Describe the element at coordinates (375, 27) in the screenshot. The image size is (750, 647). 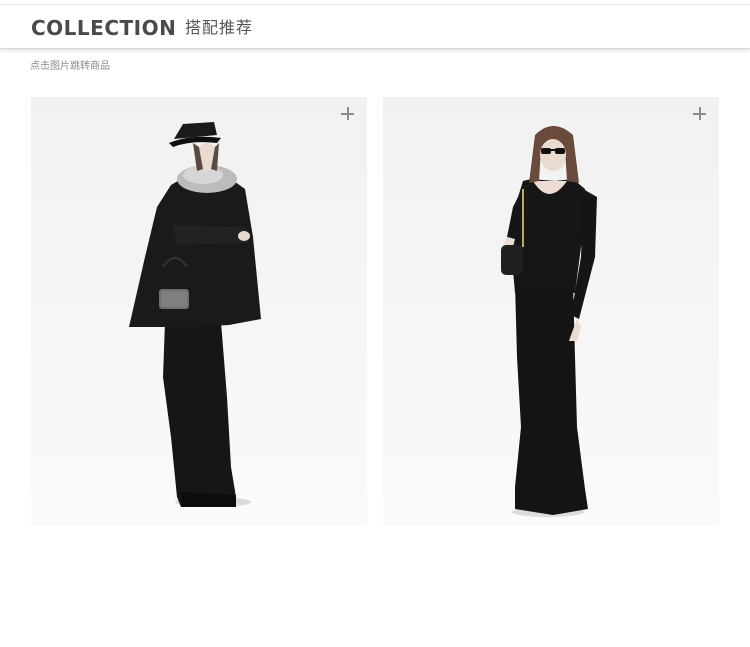
I see `section-header: COLLECTION 搭配推荐` at that location.